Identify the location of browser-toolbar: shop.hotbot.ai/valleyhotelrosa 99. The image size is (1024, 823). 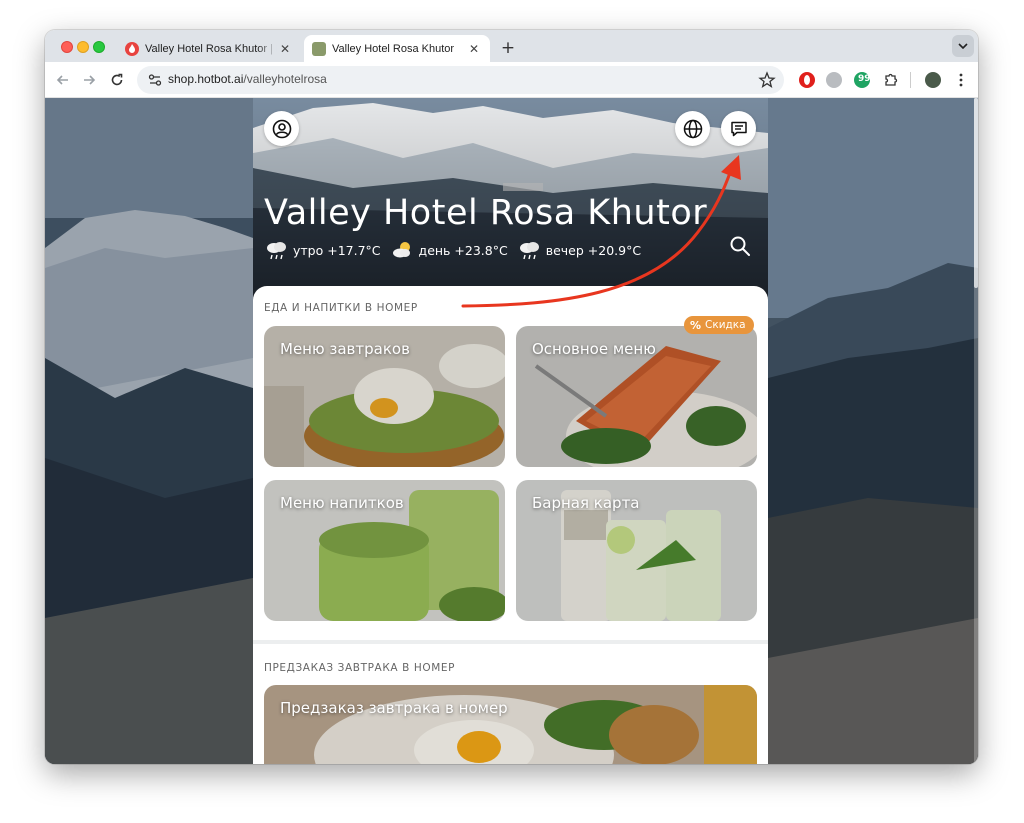
(511, 80).